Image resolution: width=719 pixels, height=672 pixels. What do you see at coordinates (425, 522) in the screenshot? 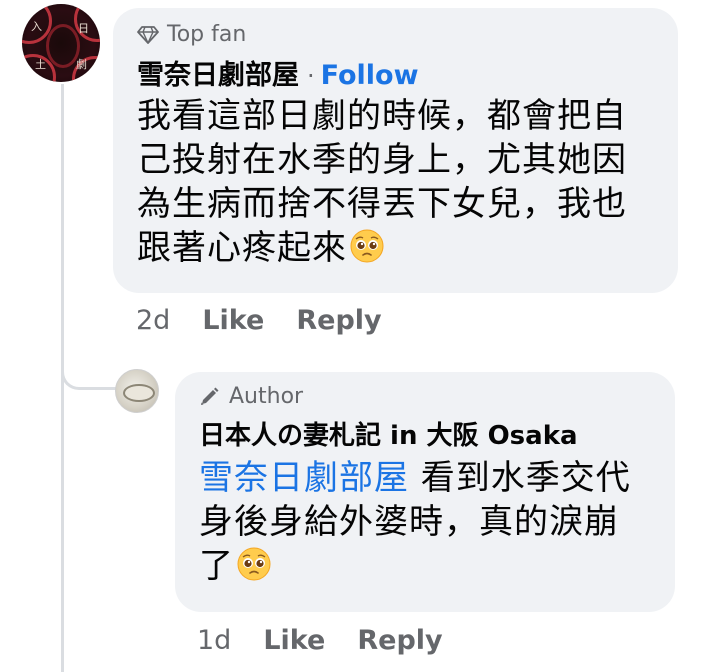
I see `comment-text: 雪奈日劇部屋 看到水季交代身後身給外婆時，真的淚崩了` at bounding box center [425, 522].